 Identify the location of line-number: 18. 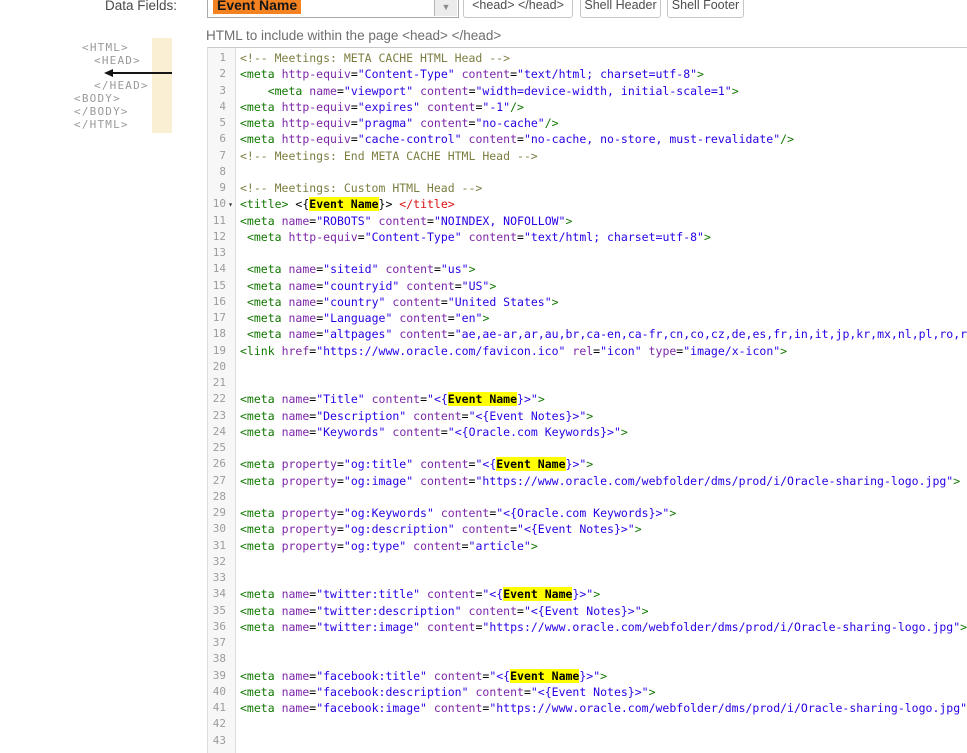
(219, 334).